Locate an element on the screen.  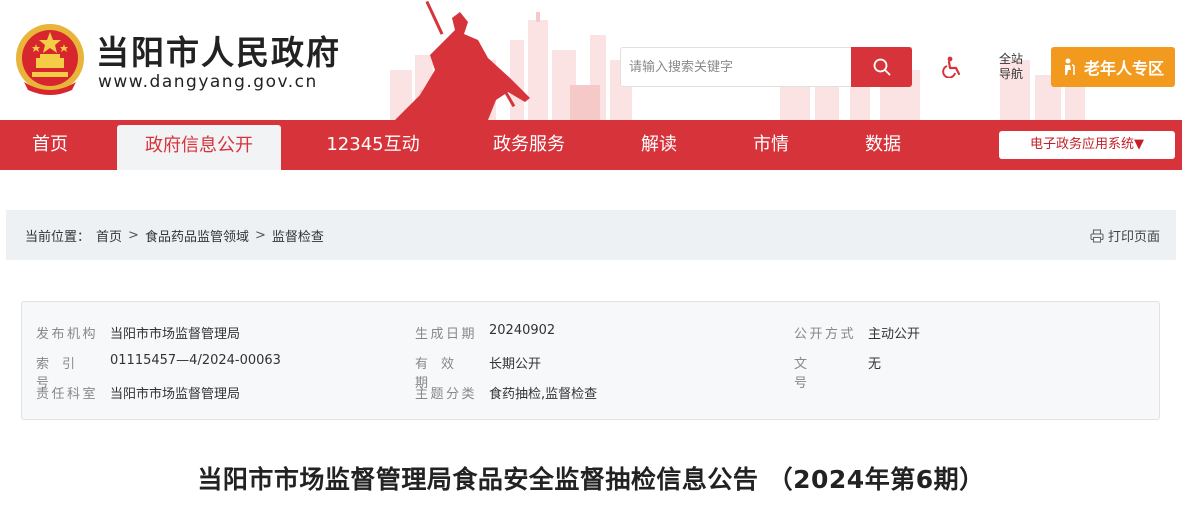
site-url: www.dangyang.gov.cn is located at coordinates (208, 82).